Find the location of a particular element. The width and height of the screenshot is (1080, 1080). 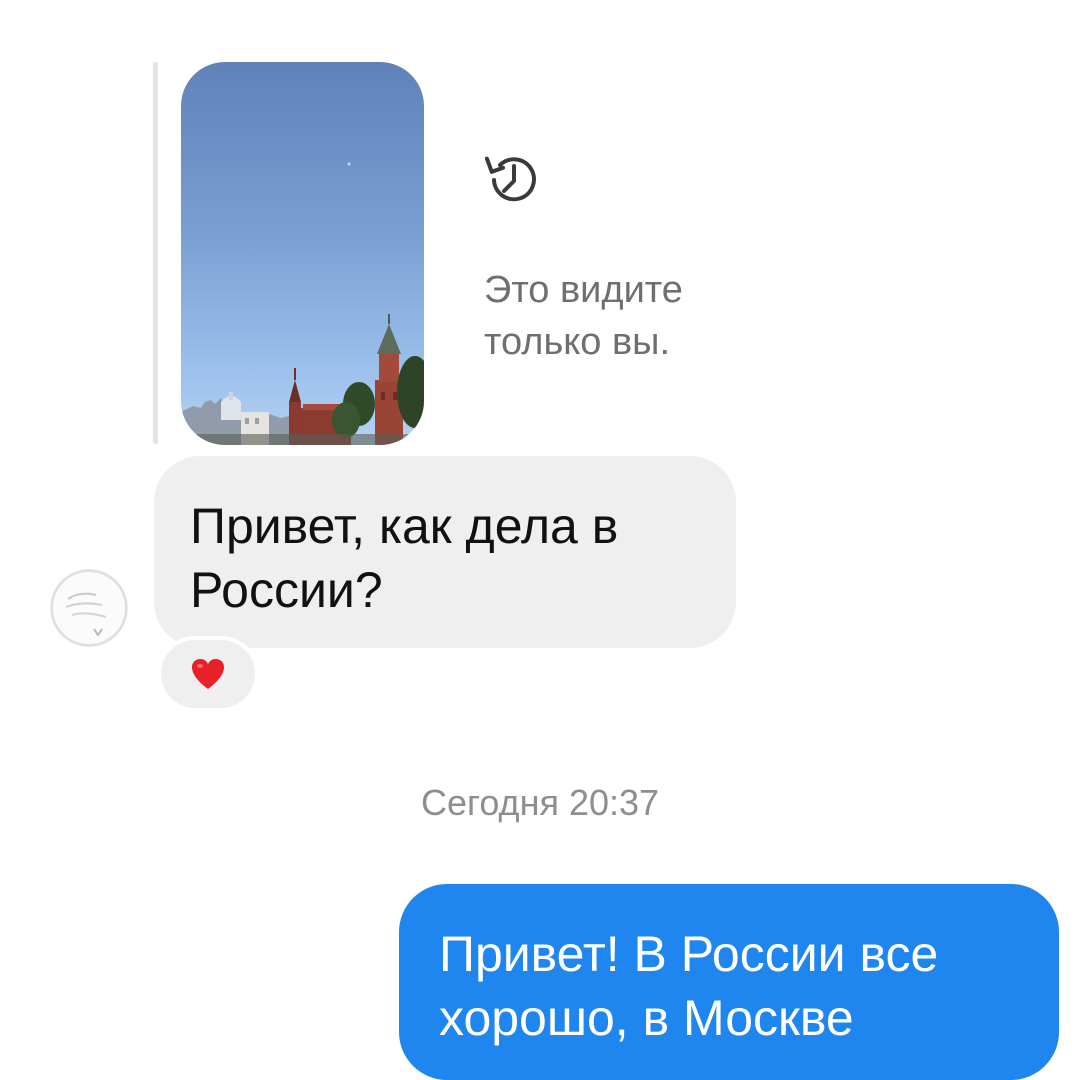

incoming-message-bubble: Привет, как дела в России? is located at coordinates (445, 552).